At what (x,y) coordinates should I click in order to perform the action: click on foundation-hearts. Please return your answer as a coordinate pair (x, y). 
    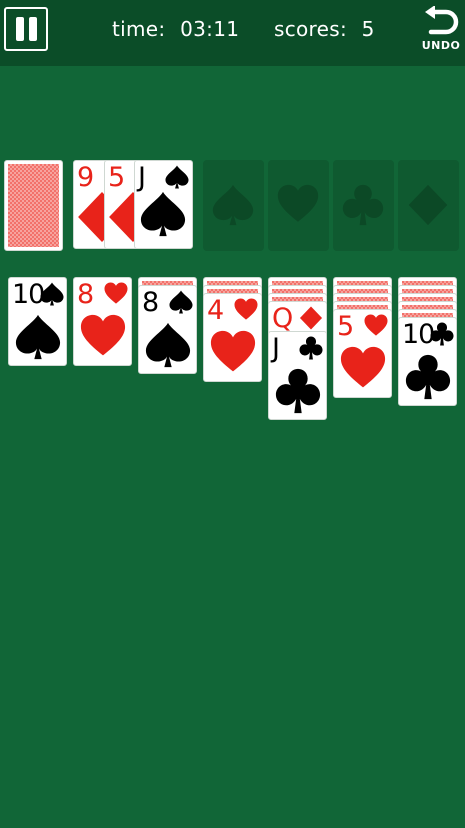
    Looking at the image, I should click on (298, 205).